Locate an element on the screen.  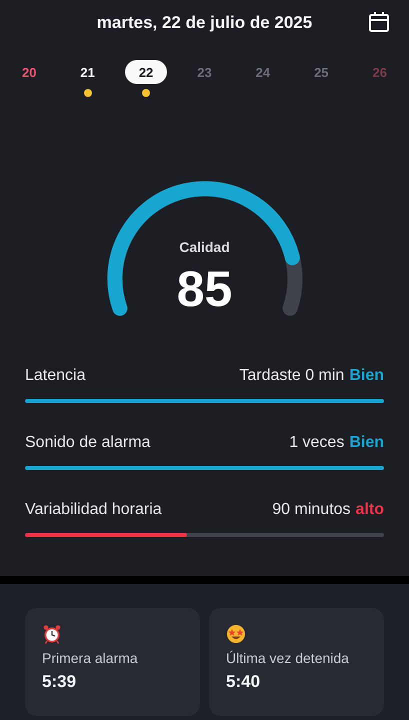
card-time: 5:40 is located at coordinates (244, 682).